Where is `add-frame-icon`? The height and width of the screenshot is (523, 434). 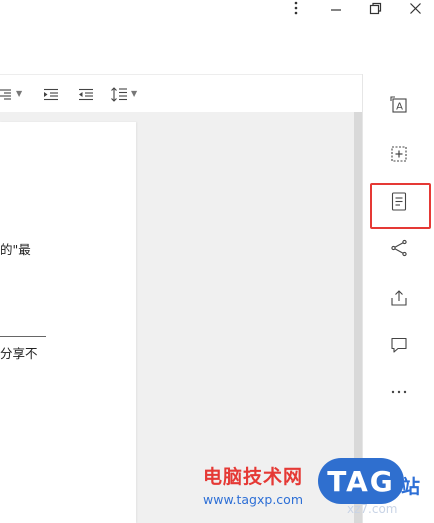
add-frame-icon is located at coordinates (399, 154).